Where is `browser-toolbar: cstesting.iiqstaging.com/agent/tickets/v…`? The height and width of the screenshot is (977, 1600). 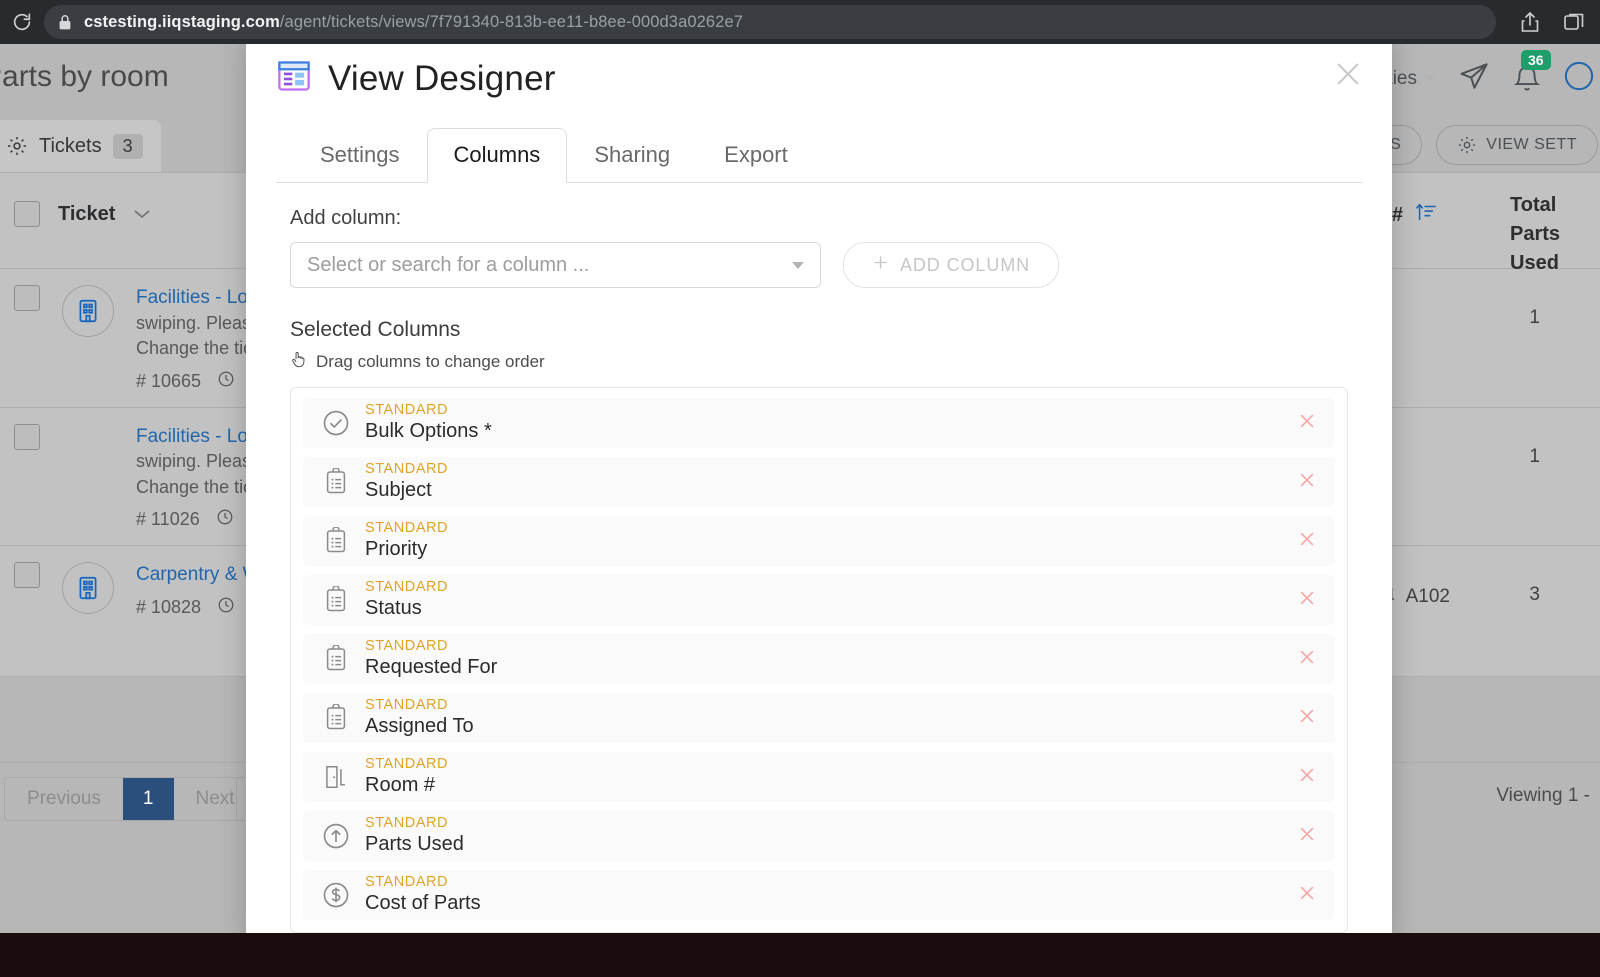 browser-toolbar: cstesting.iiqstaging.com/agent/tickets/v… is located at coordinates (800, 22).